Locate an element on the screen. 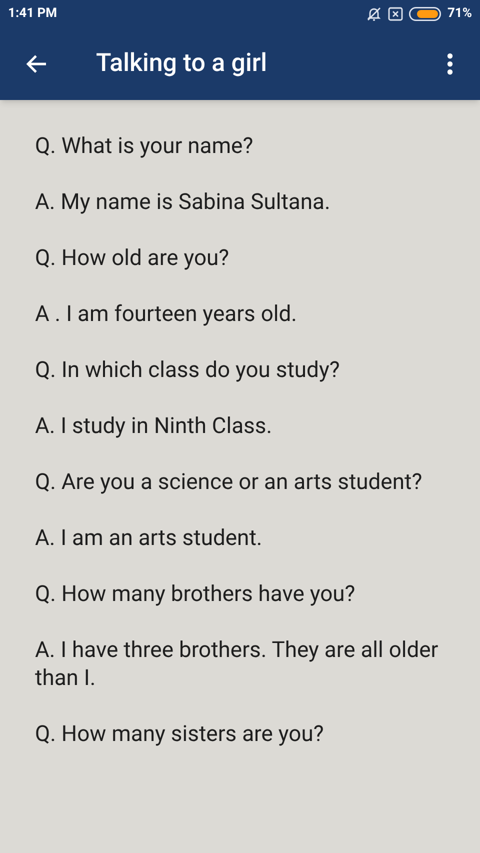 This screenshot has width=480, height=853. dialogue-line: A. I have three brothers. They are all older than I. is located at coordinates (237, 665).